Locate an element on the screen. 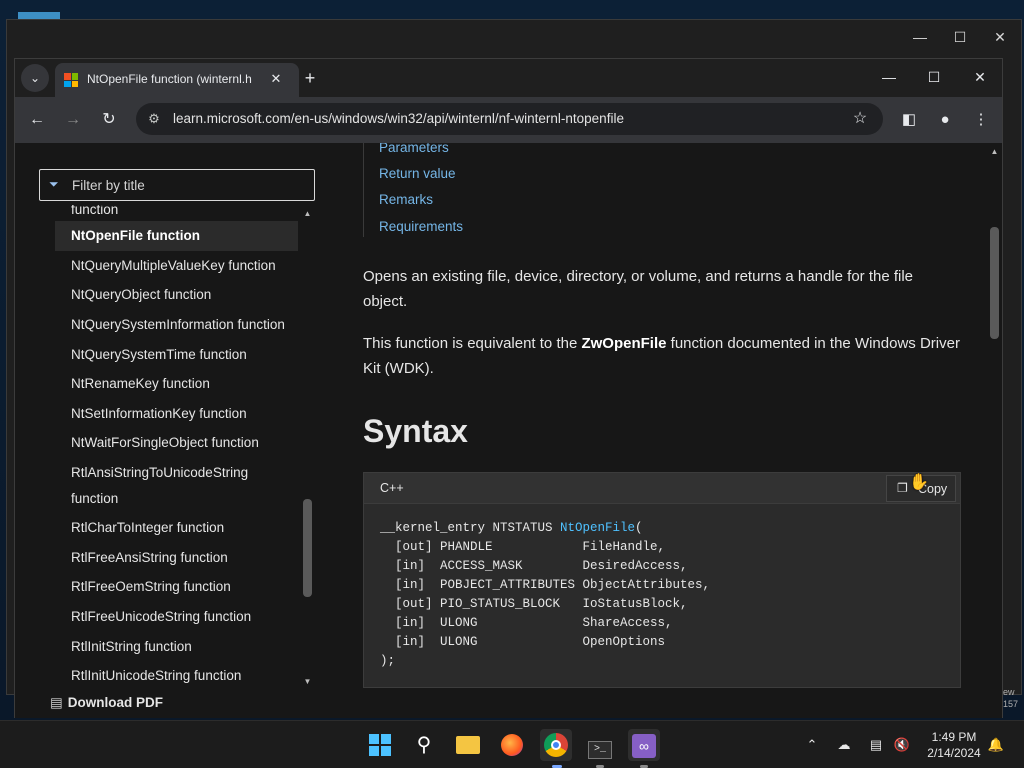 This screenshot has width=1024, height=768. windows-logo-icon is located at coordinates (380, 745).